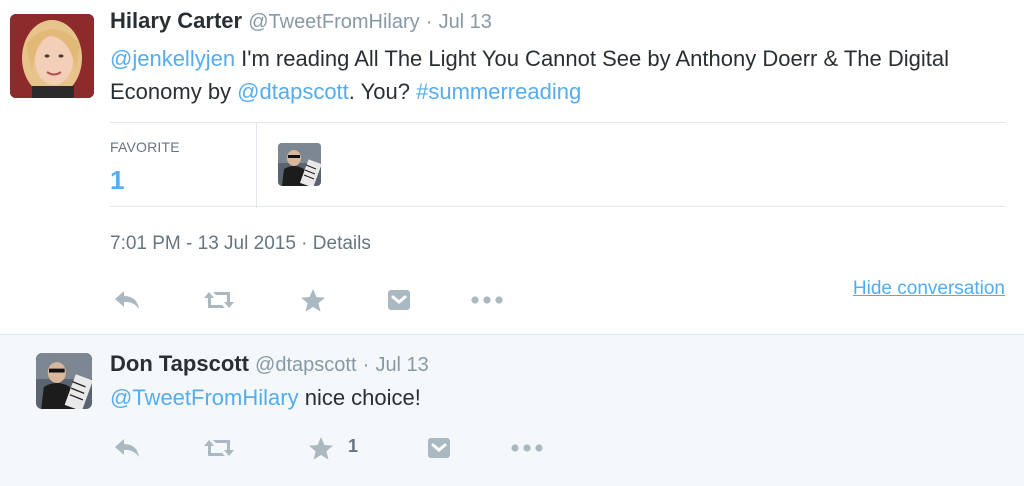  I want to click on stats-divider, so click(256, 165).